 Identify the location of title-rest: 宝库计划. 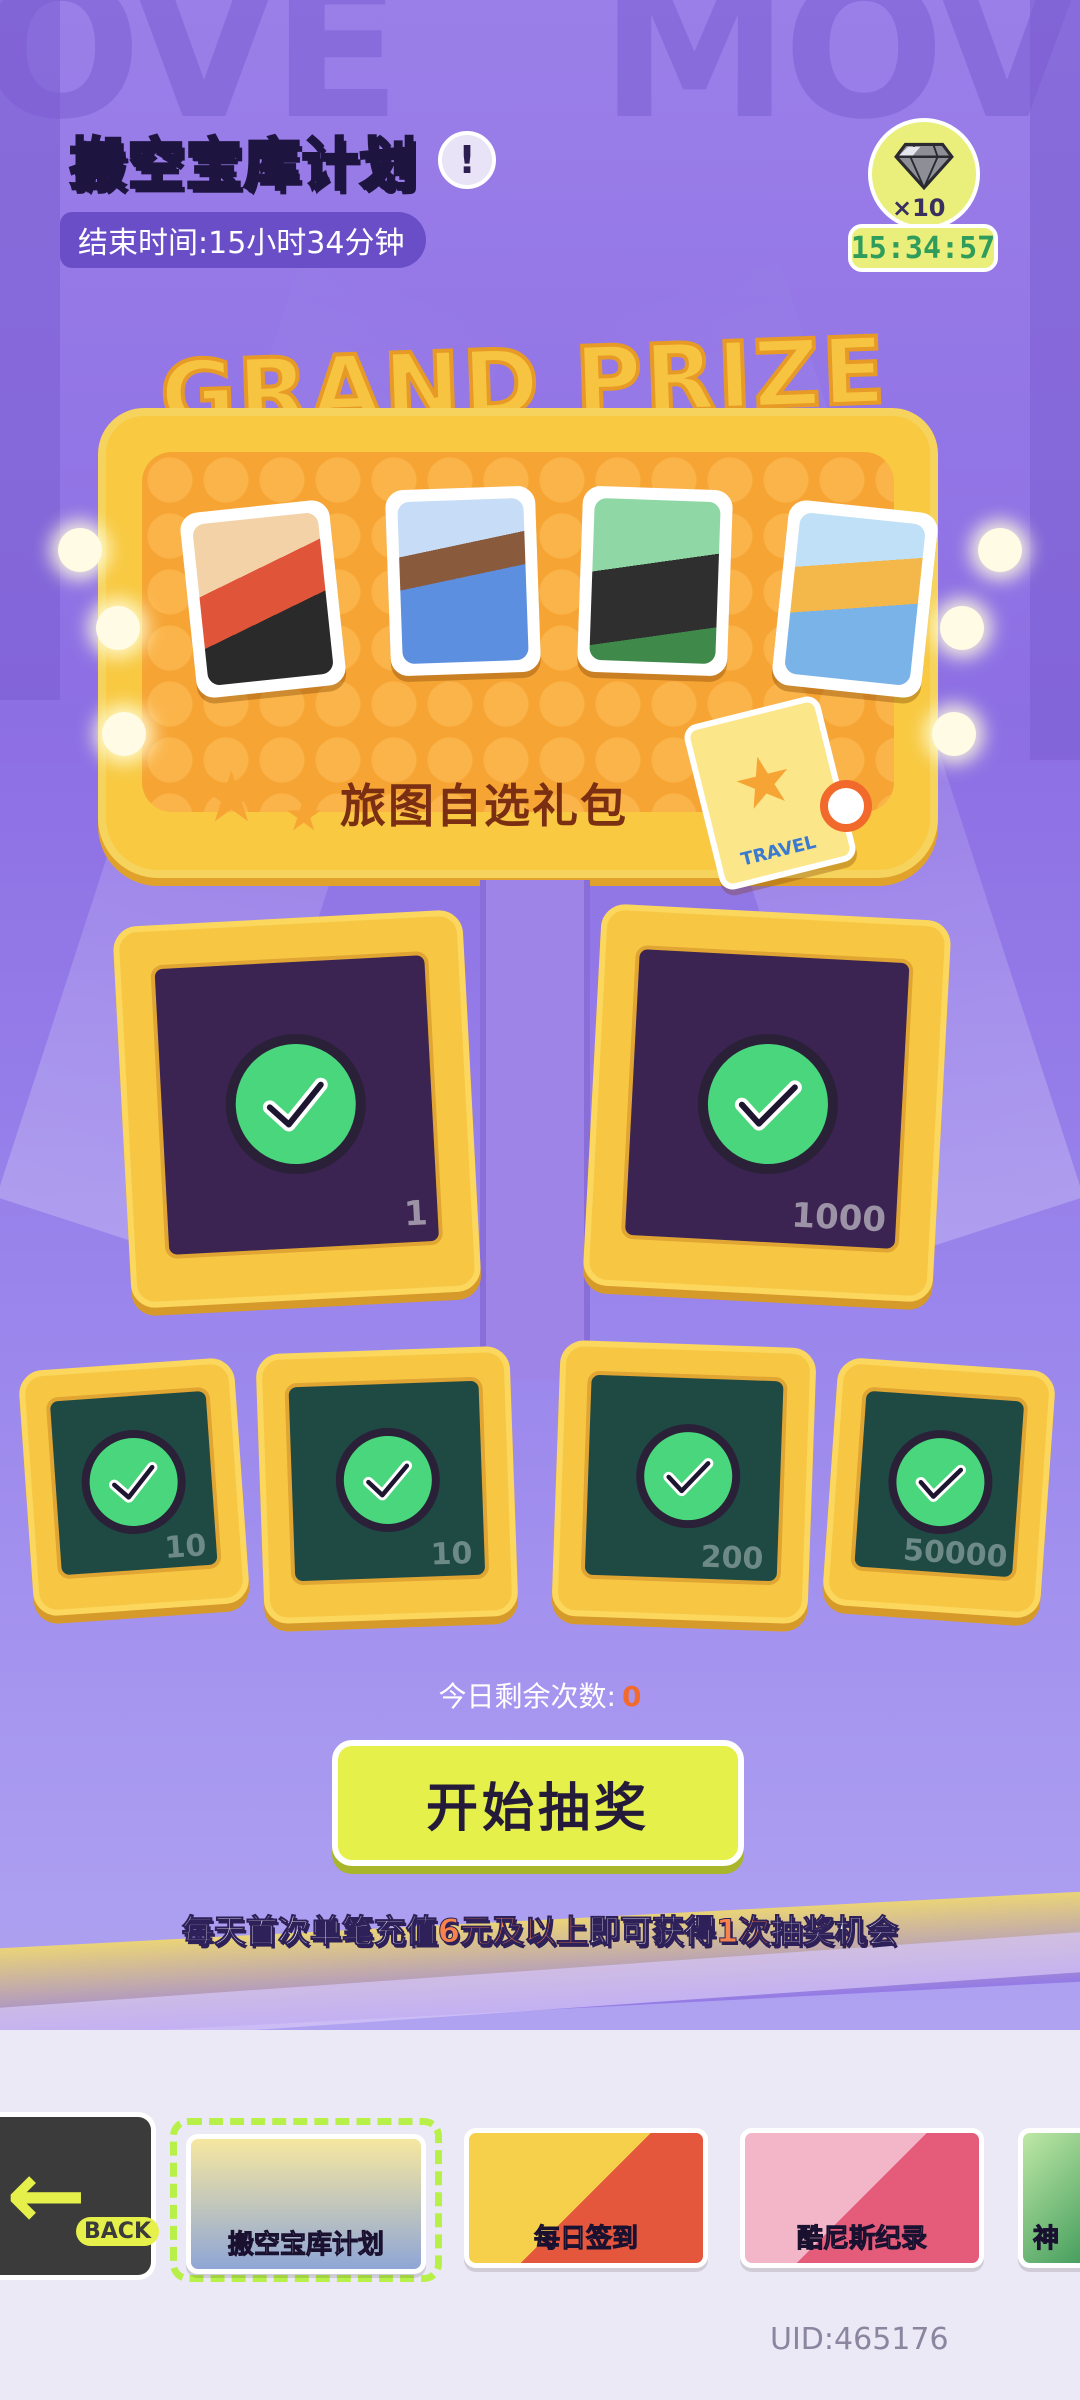
(301, 165).